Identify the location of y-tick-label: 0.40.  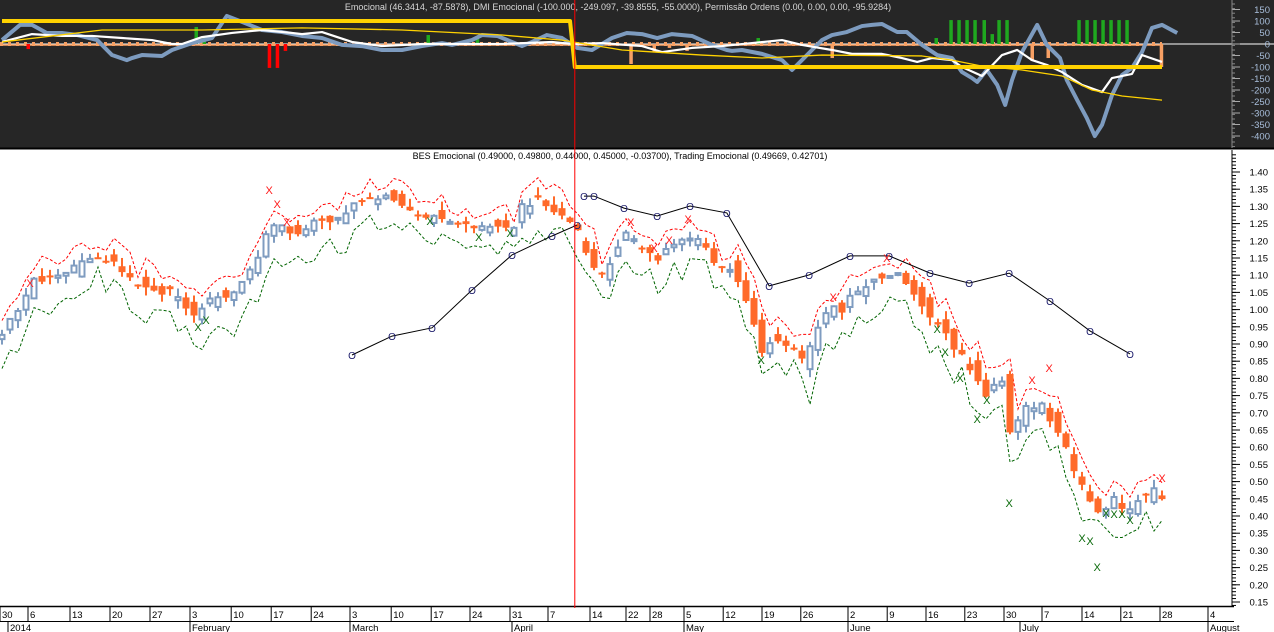
(1259, 517).